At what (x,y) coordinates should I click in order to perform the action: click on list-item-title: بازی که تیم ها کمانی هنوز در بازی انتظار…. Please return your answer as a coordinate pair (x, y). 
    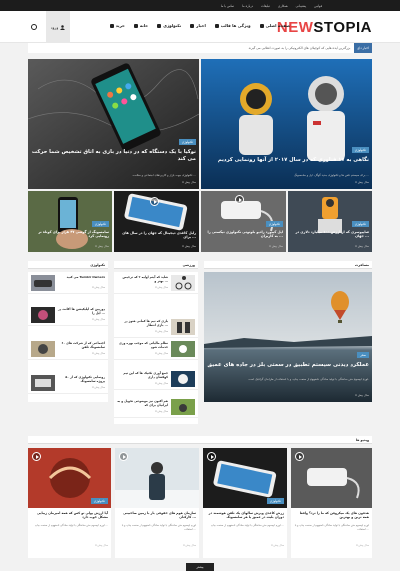
    Looking at the image, I should click on (142, 323).